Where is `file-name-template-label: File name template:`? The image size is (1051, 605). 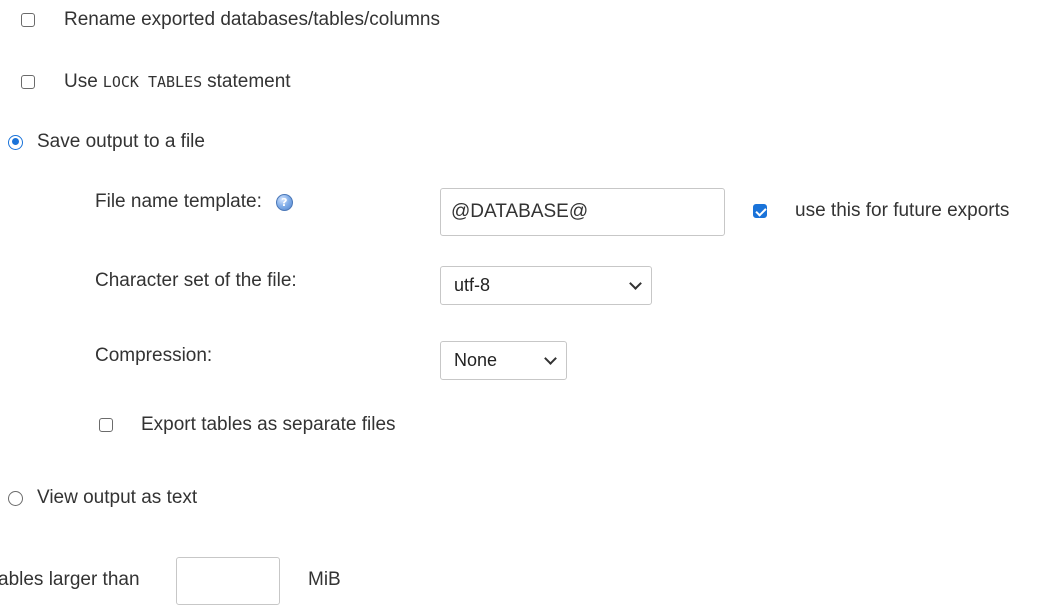
file-name-template-label: File name template: is located at coordinates (178, 201).